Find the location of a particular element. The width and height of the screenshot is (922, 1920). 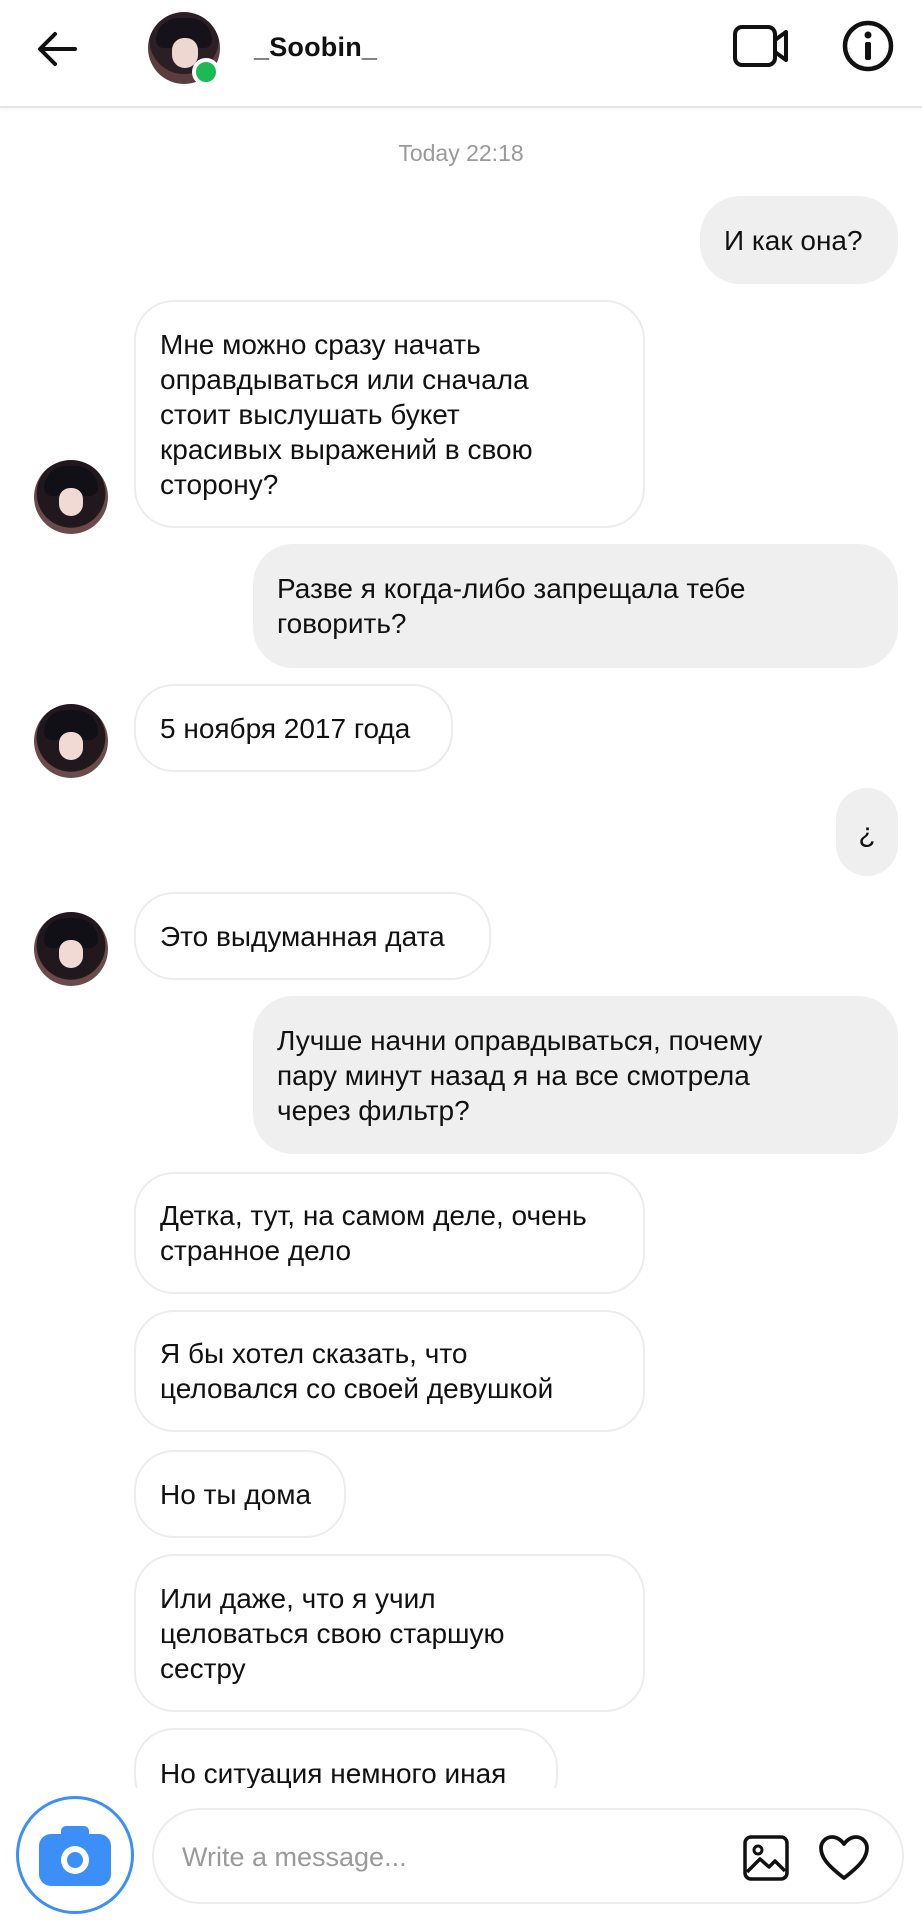

info-icon is located at coordinates (868, 46).